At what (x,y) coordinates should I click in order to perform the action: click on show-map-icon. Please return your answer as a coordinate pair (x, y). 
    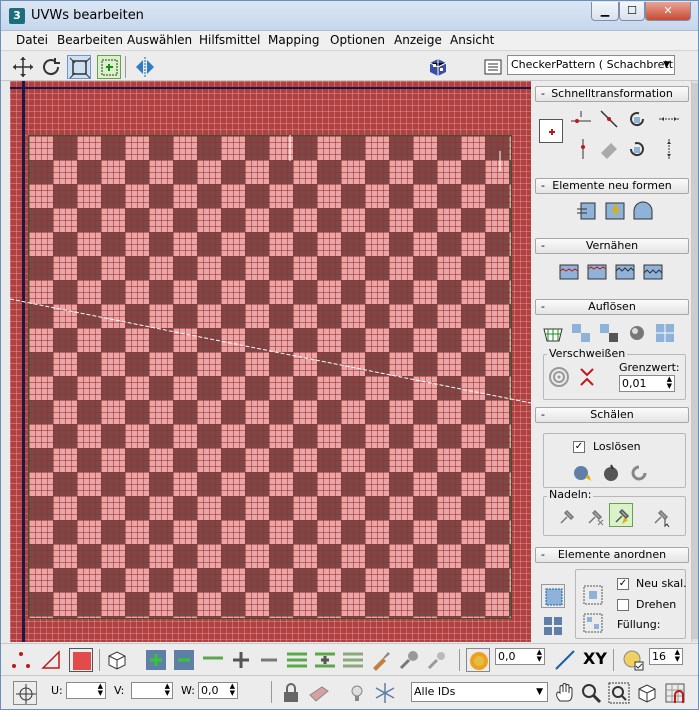
    Looking at the image, I should click on (438, 67).